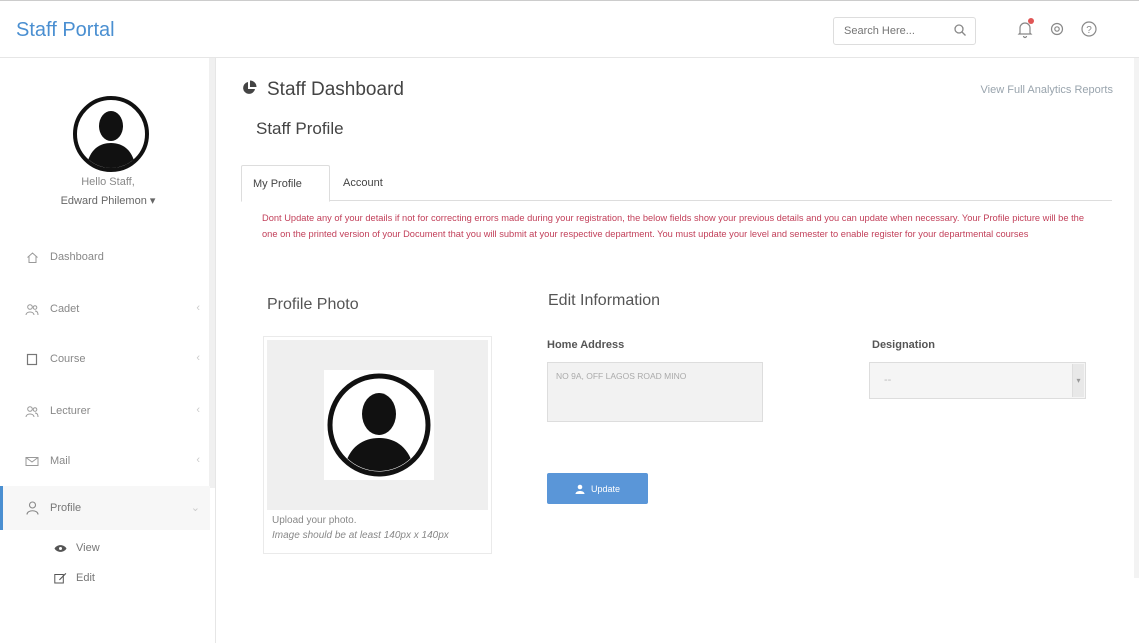 This screenshot has height=643, width=1139. I want to click on page-scrollbar, so click(1136, 318).